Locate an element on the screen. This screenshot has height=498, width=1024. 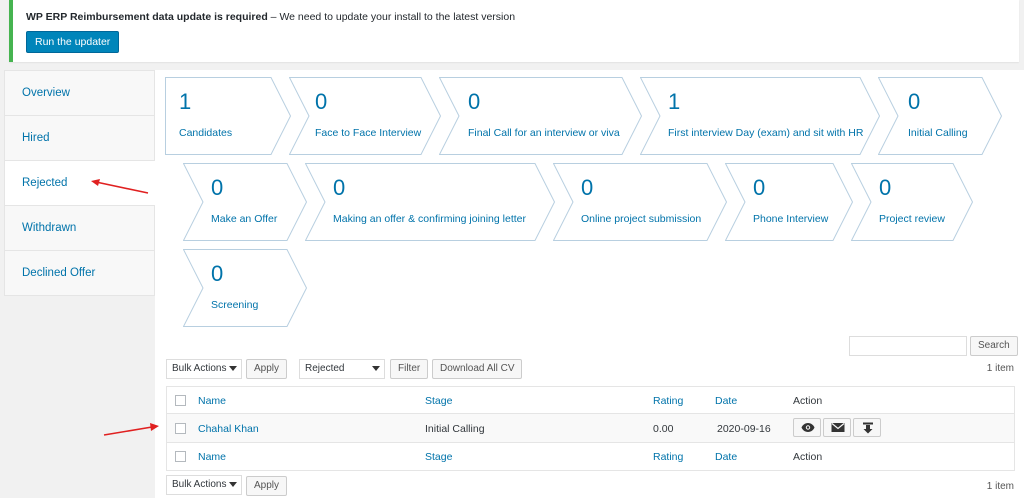
candidate-date: 2020-09-16 is located at coordinates (744, 429).